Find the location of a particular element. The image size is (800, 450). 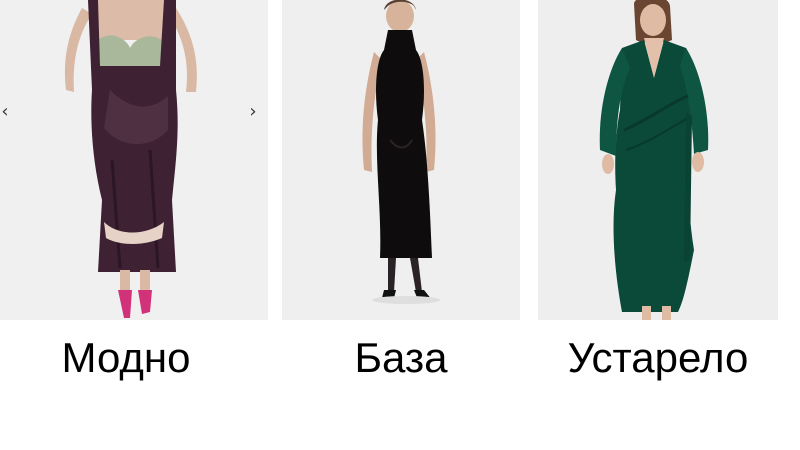

caption-basic: База is located at coordinates (401, 357).